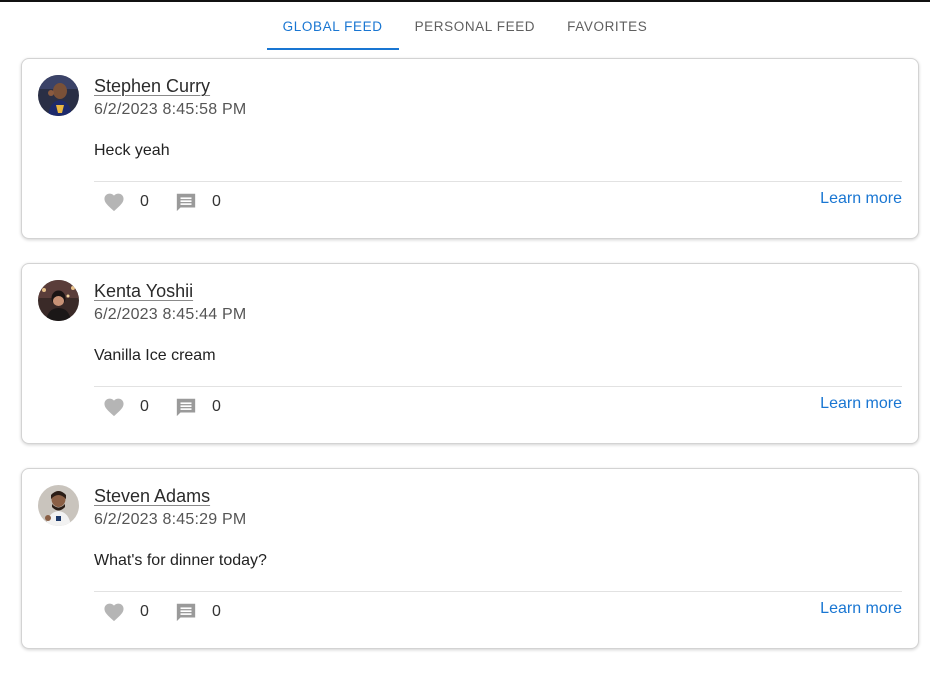  Describe the element at coordinates (180, 560) in the screenshot. I see `post-content: What's for dinner today?` at that location.